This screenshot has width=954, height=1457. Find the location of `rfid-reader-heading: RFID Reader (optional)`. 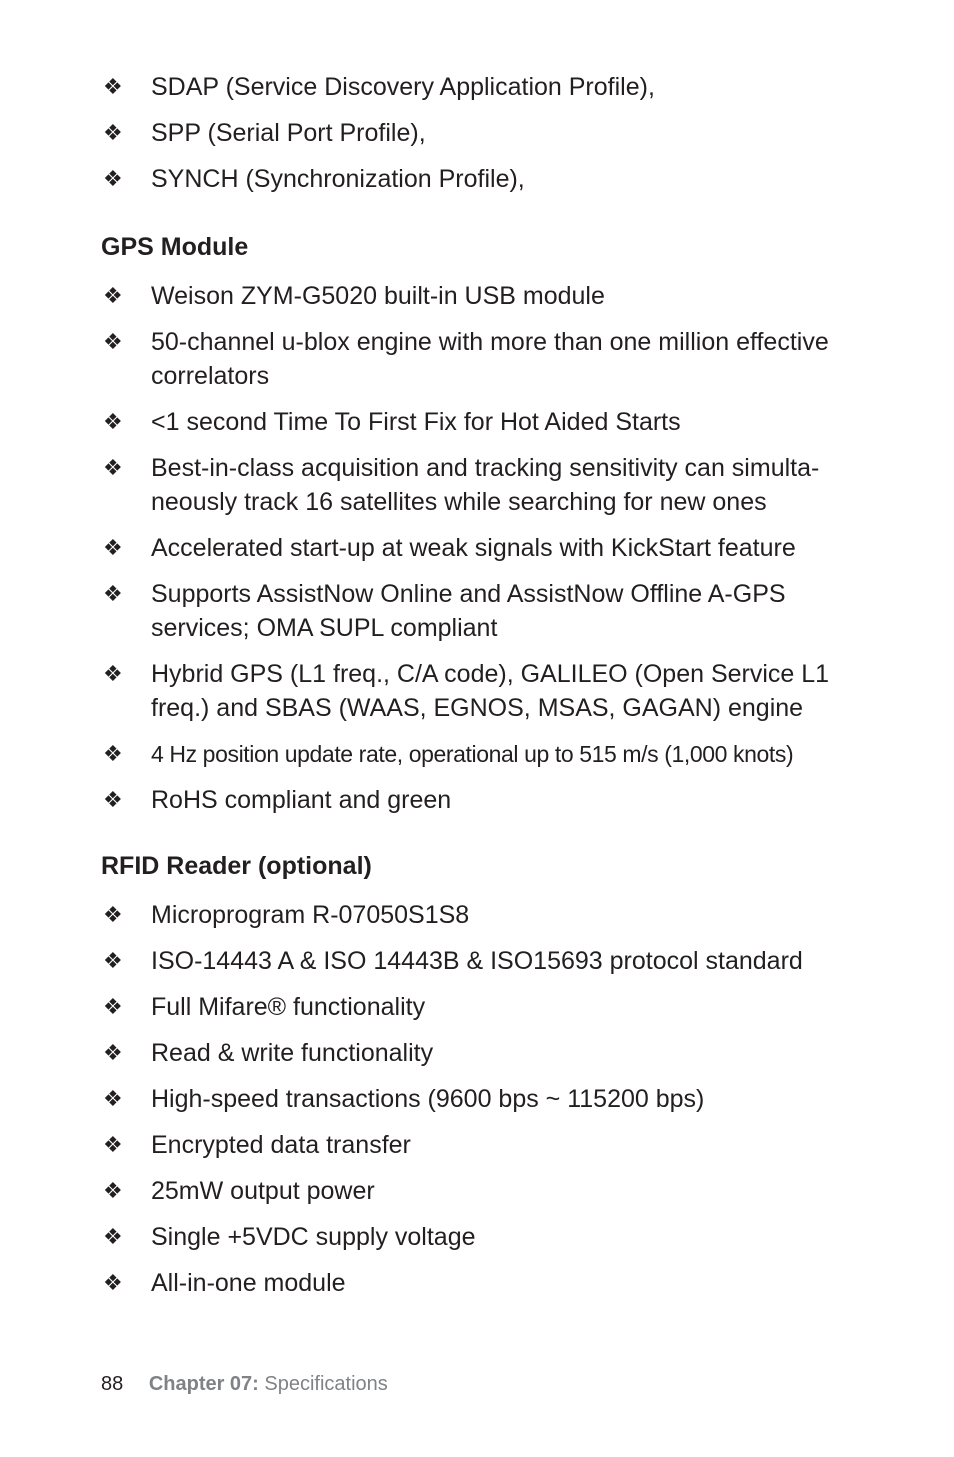

rfid-reader-heading: RFID Reader (optional) is located at coordinates (236, 866).